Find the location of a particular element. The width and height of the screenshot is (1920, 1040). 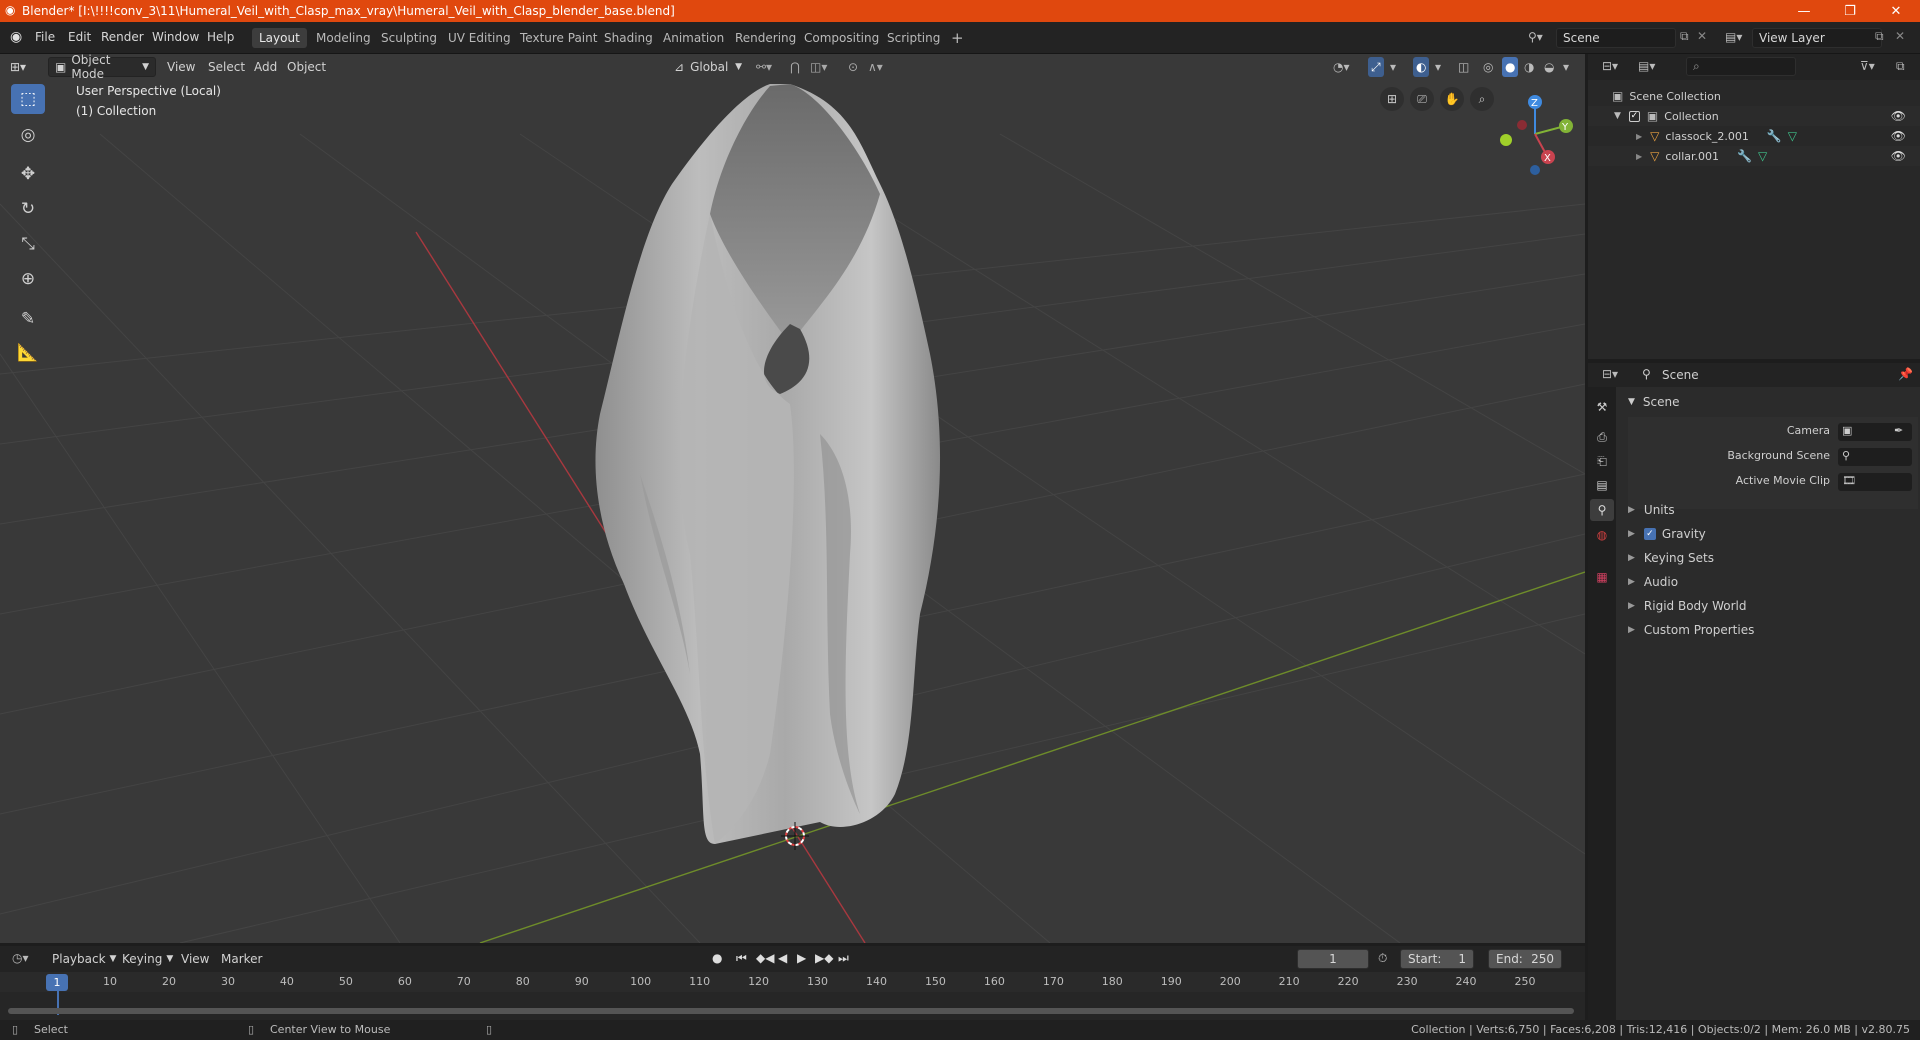

rendered-shading-icon: ◒ is located at coordinates (1549, 67).